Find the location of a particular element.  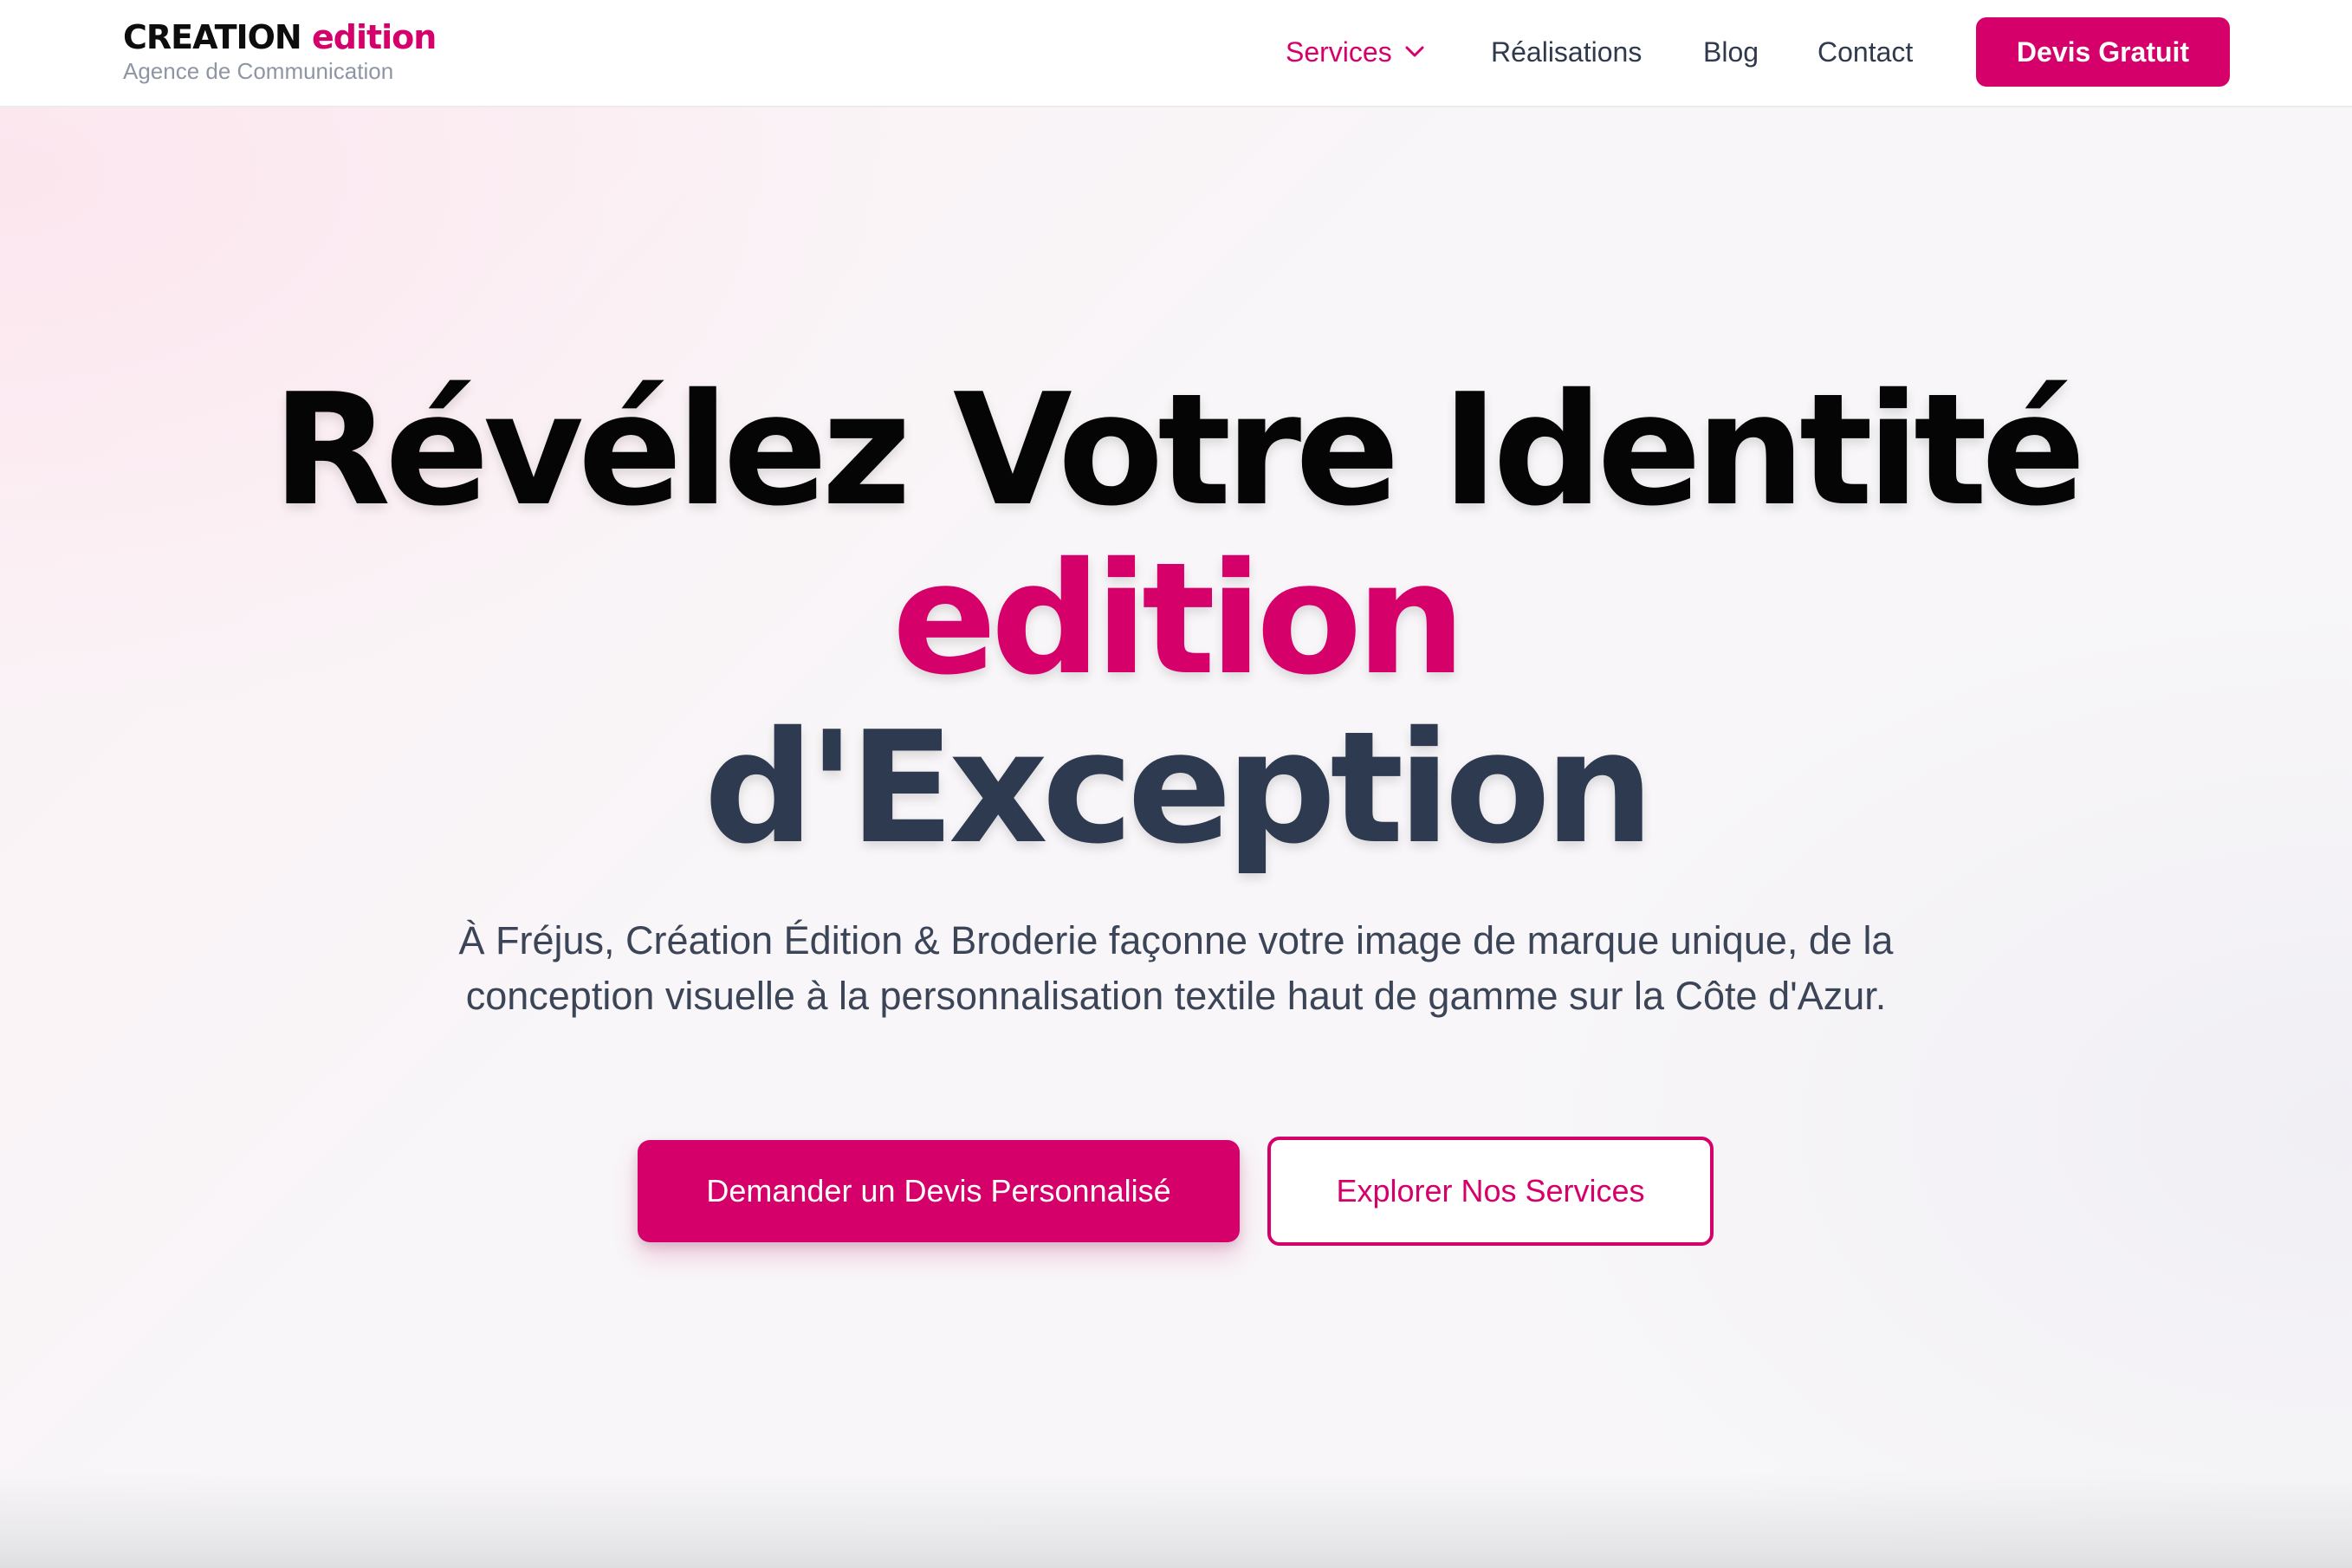

brand-name: CREATION edition is located at coordinates (280, 37).